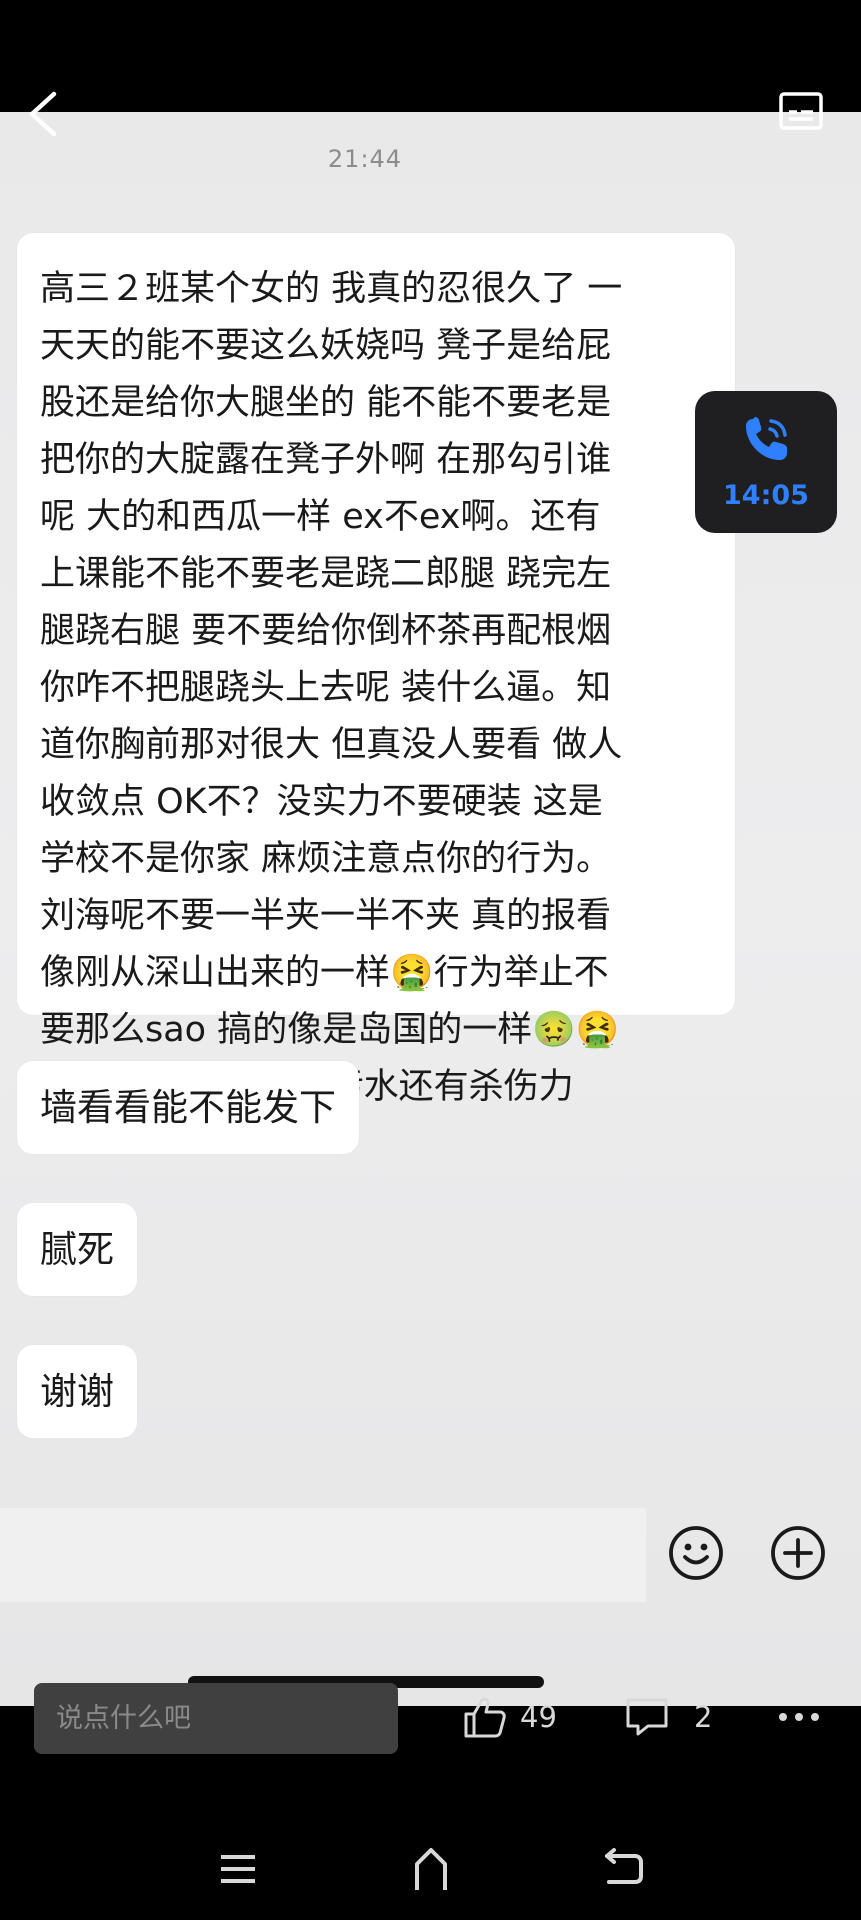 The width and height of the screenshot is (861, 1920). What do you see at coordinates (188, 1107) in the screenshot?
I see `message-bubble: 墙看看能不能发下` at bounding box center [188, 1107].